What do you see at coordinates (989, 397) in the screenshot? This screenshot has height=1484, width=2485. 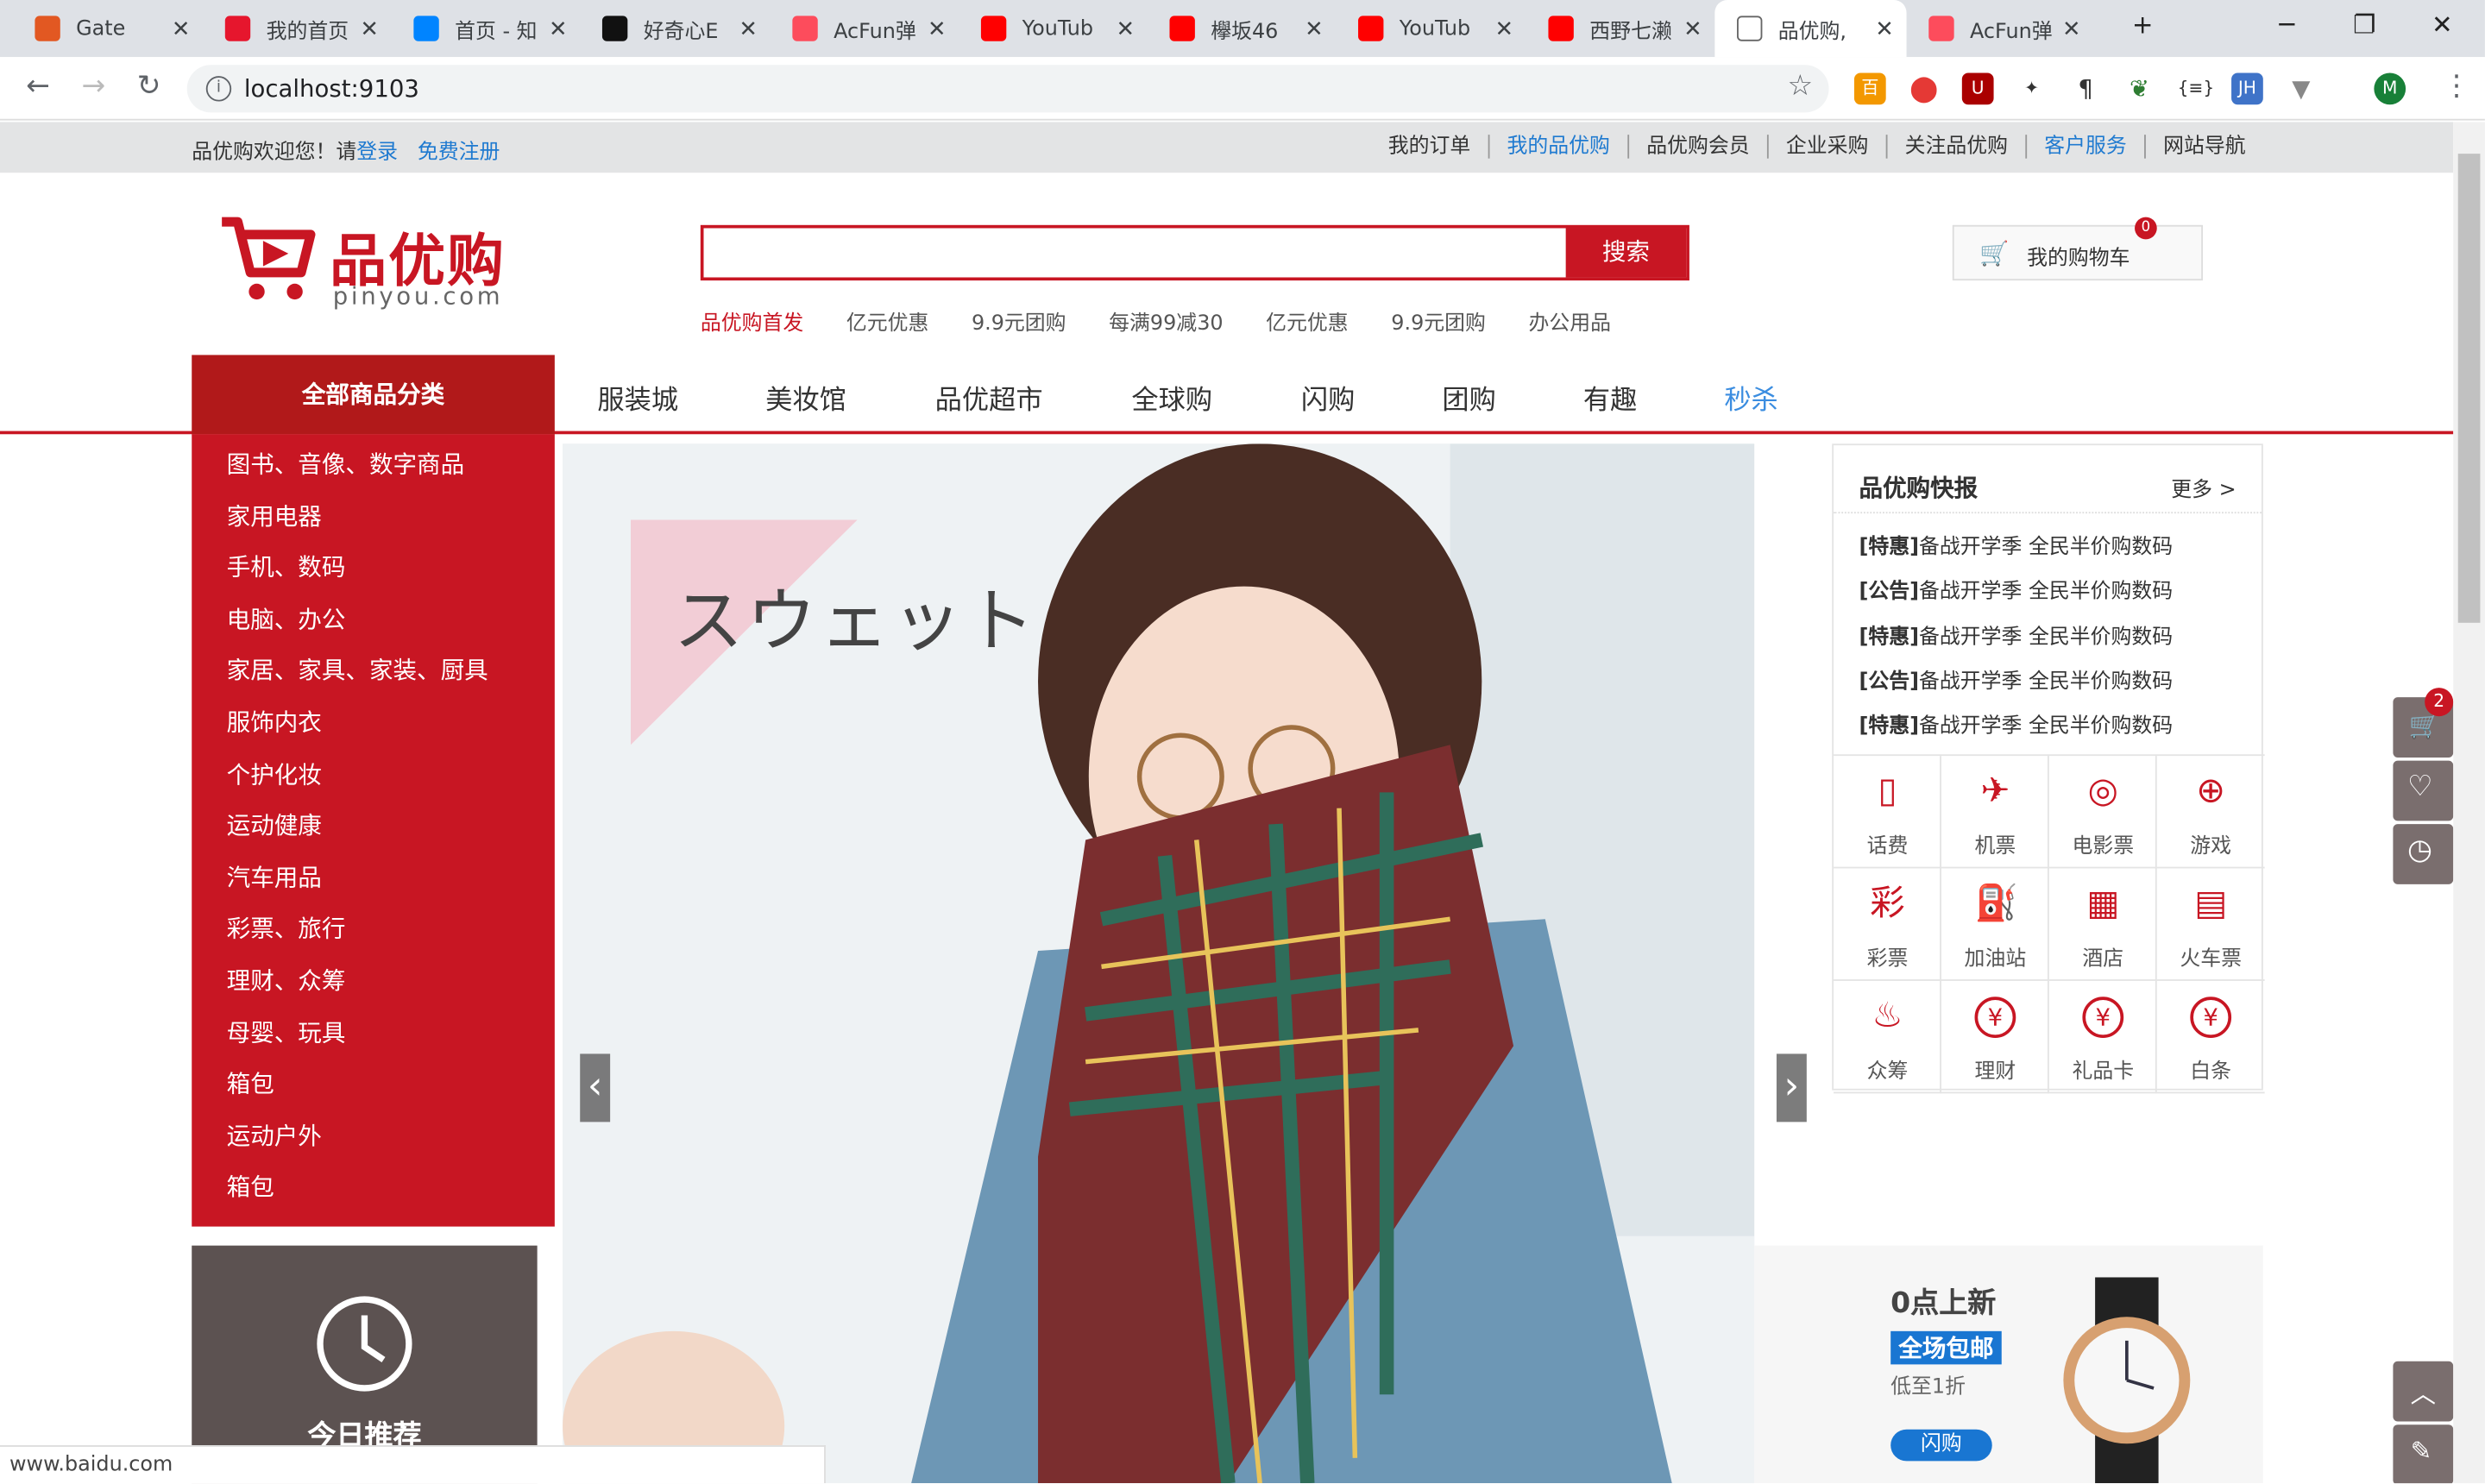 I see `nav-item: 品优超市` at bounding box center [989, 397].